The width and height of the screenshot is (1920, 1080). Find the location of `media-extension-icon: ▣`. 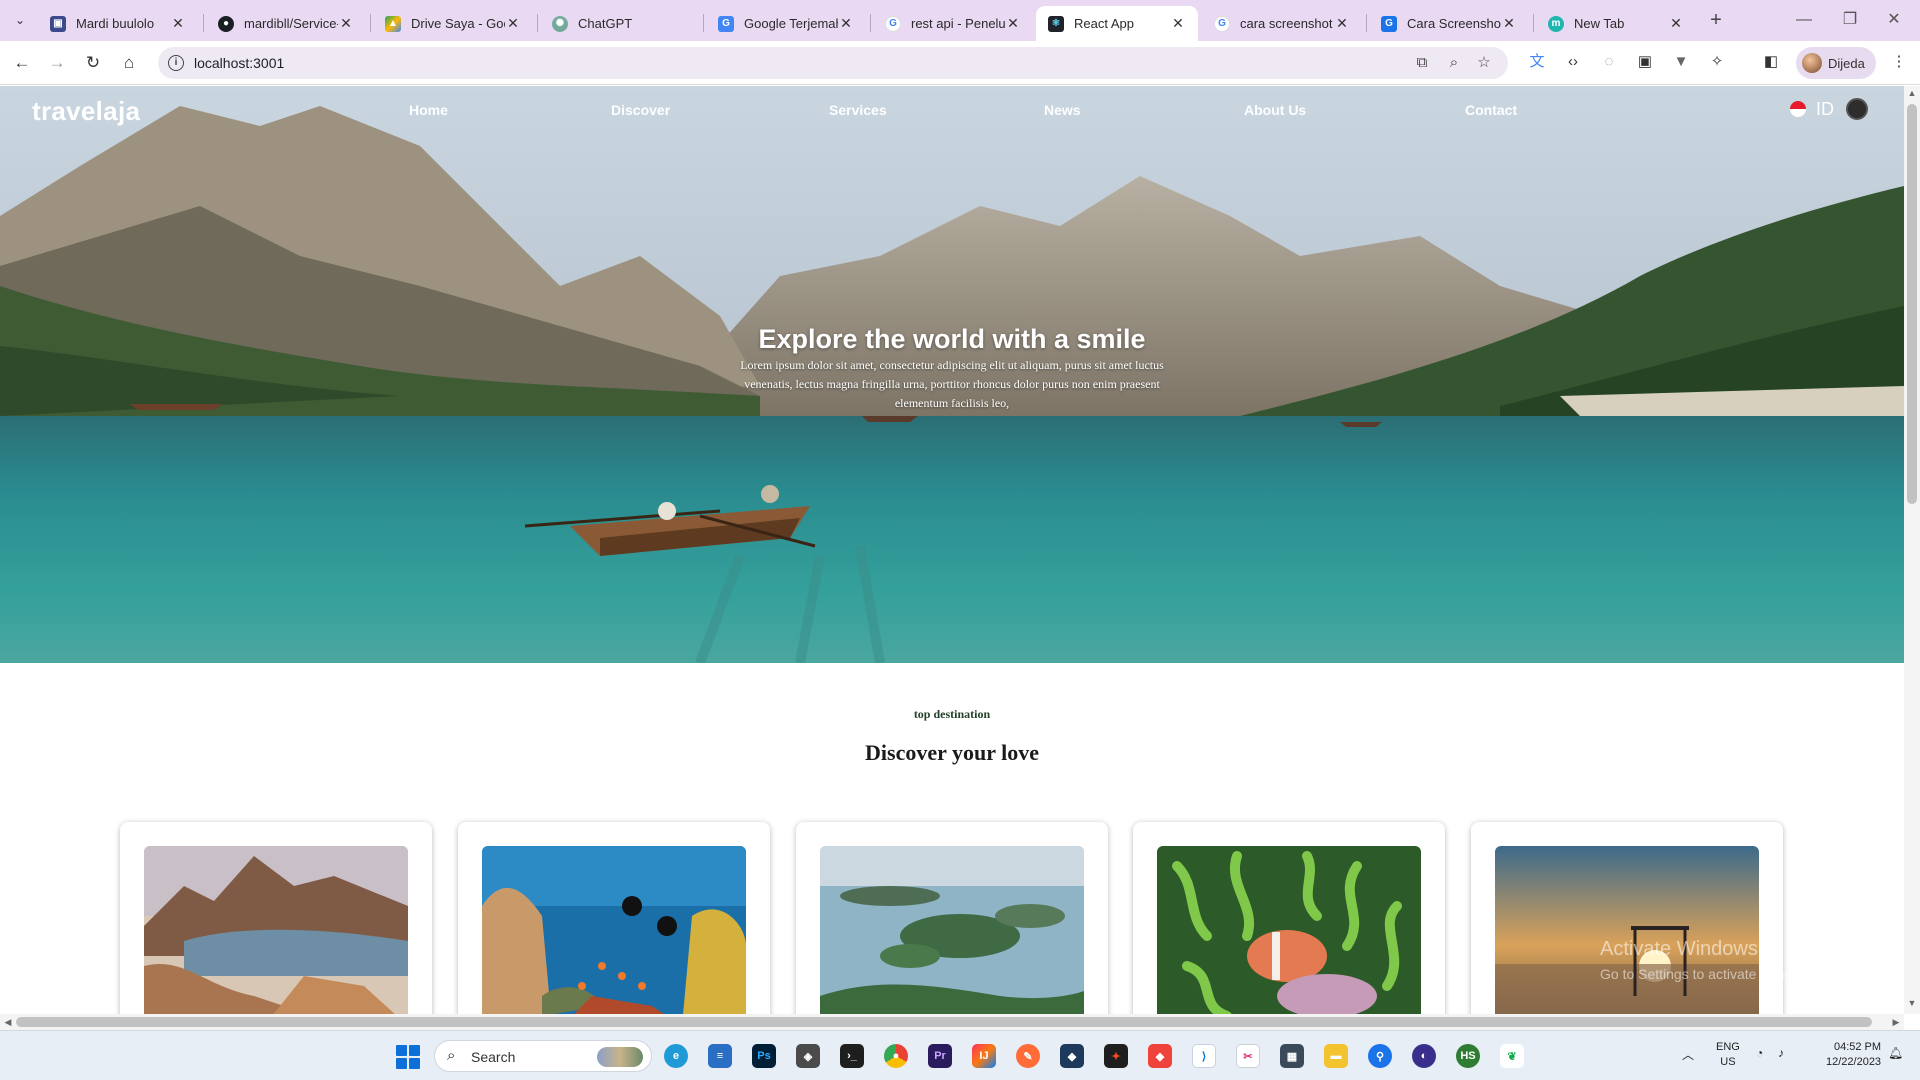

media-extension-icon: ▣ is located at coordinates (1645, 62).